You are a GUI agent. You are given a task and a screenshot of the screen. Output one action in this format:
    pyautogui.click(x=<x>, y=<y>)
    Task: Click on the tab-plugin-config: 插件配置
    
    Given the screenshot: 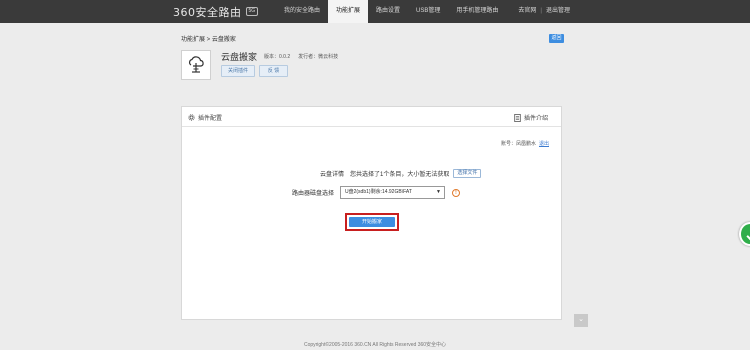 What is the action you would take?
    pyautogui.click(x=205, y=117)
    